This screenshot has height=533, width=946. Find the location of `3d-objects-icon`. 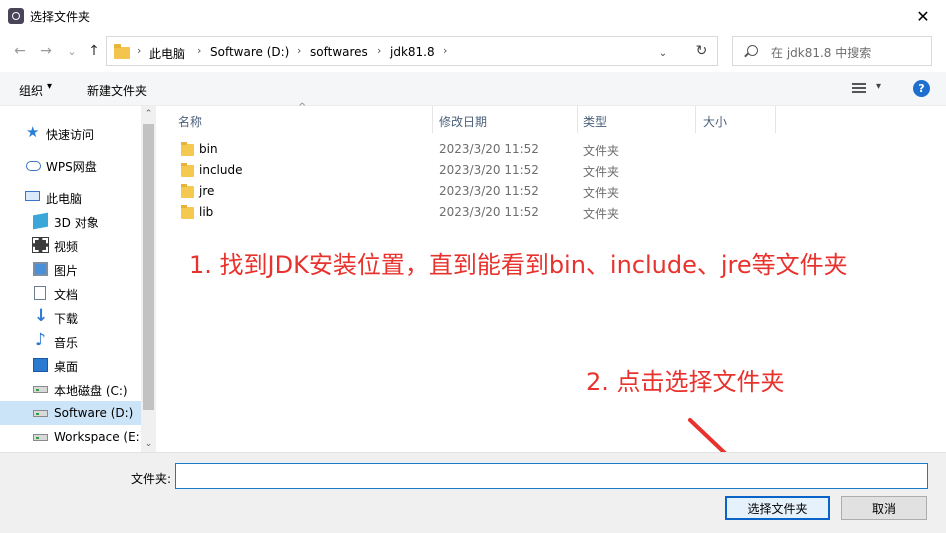

3d-objects-icon is located at coordinates (40, 221).